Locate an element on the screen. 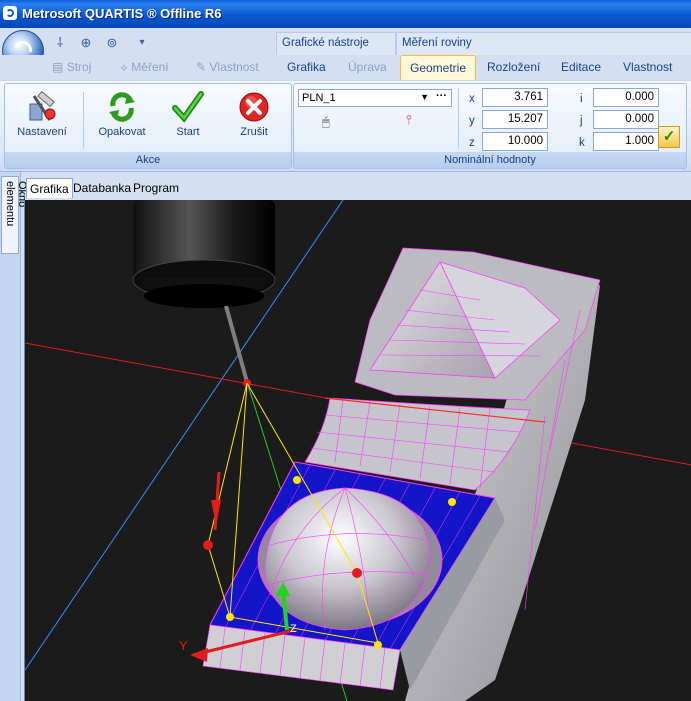  i-input: 0.000 is located at coordinates (626, 97).